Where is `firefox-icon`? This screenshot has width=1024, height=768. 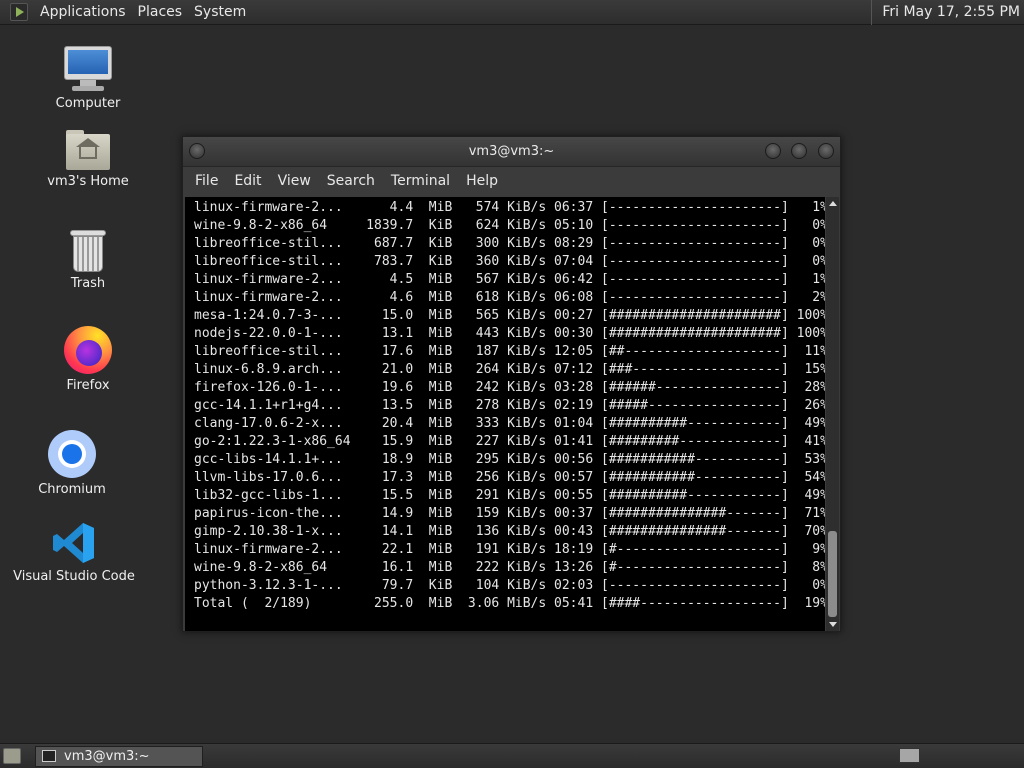
firefox-icon is located at coordinates (88, 350).